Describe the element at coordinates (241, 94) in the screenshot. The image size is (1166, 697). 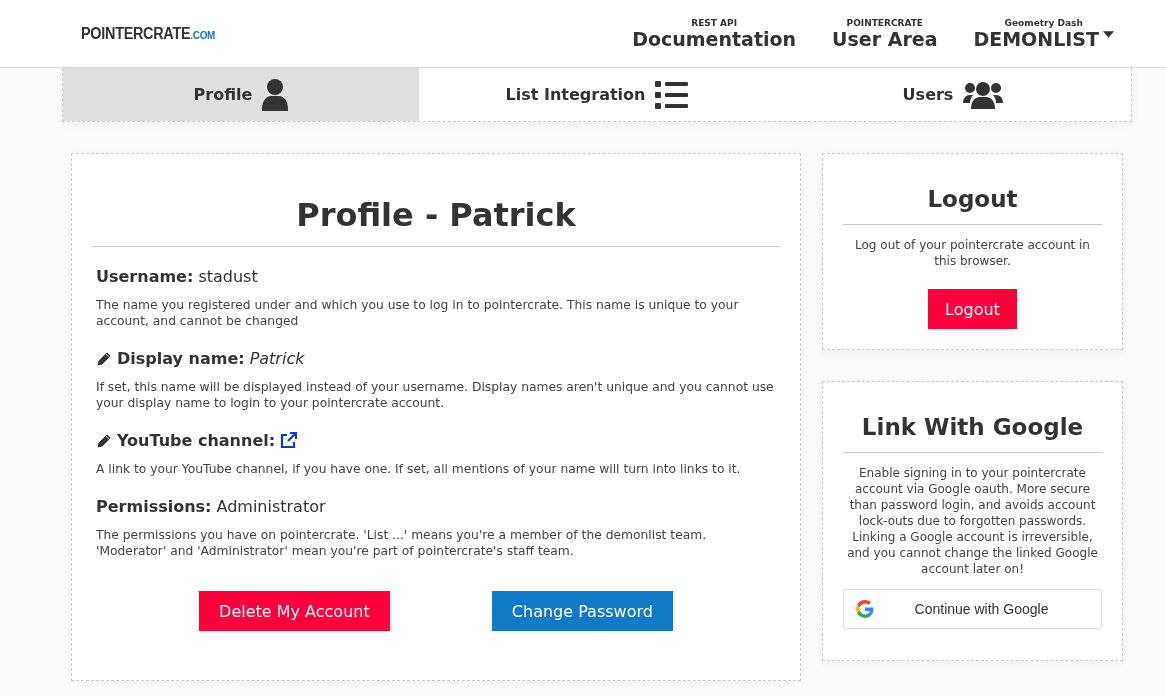
I see `tab: Profile` at that location.